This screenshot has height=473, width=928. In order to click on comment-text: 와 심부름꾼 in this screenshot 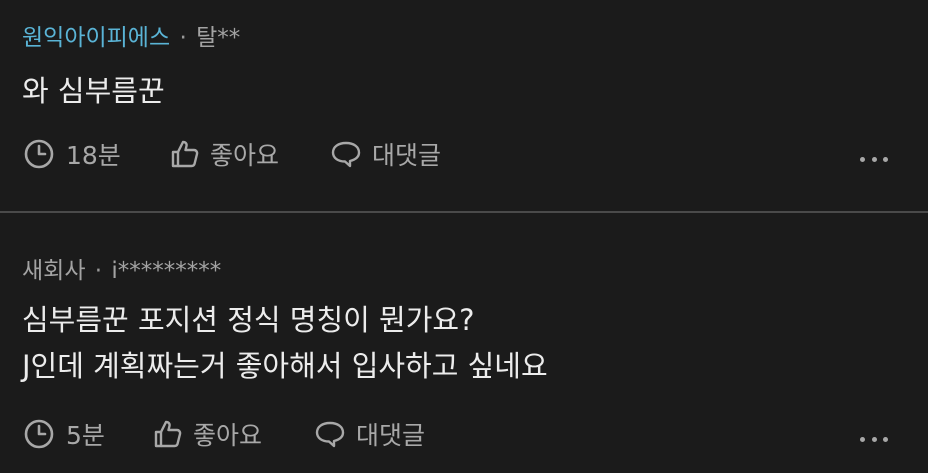, I will do `click(93, 91)`.